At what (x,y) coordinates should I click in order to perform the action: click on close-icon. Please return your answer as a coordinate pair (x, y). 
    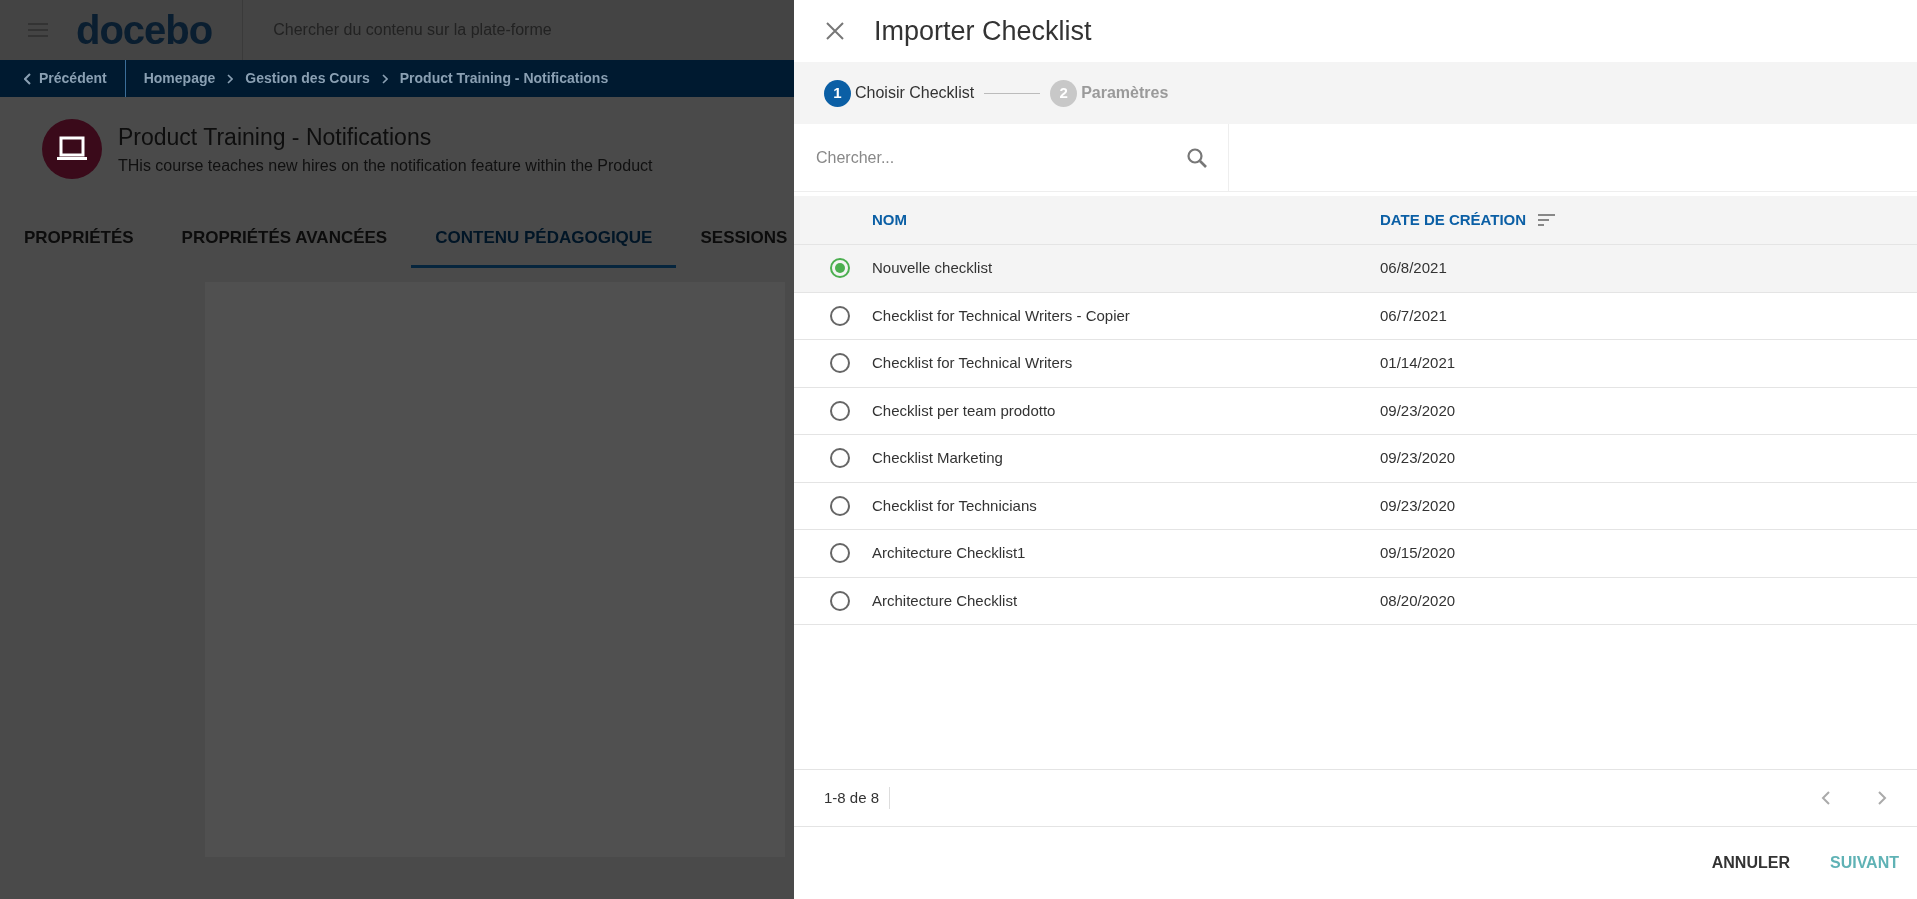
    Looking at the image, I should click on (835, 31).